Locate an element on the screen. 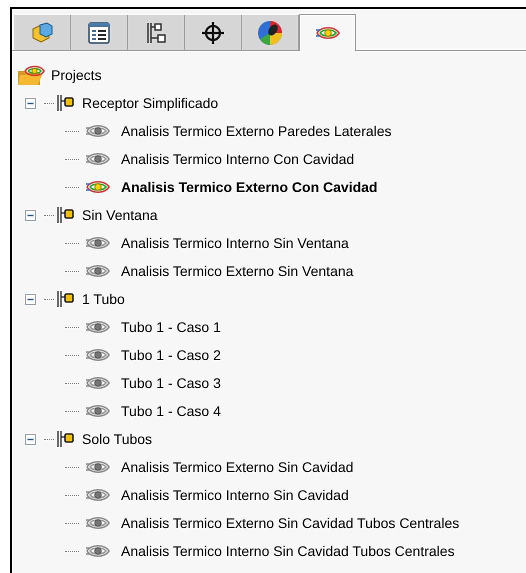 This screenshot has width=526, height=573. cube-icon is located at coordinates (42, 32).